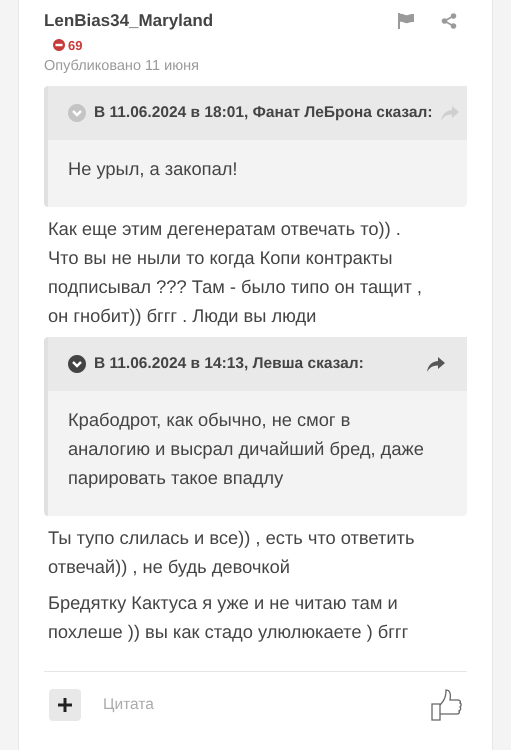 The height and width of the screenshot is (750, 511). I want to click on quote-text: Не урыл, а закопал!, so click(152, 169).